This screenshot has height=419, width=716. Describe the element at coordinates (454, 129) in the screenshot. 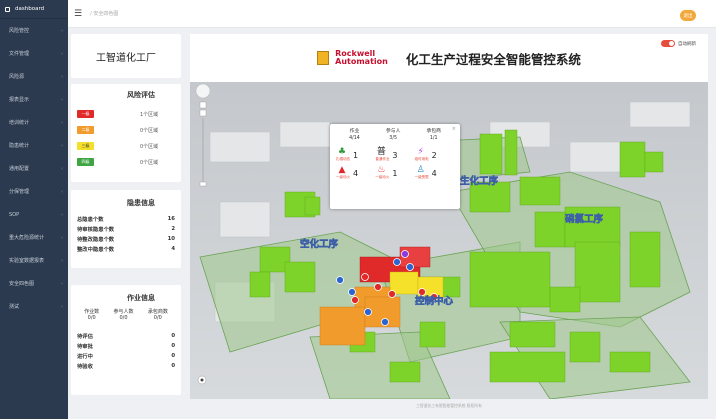

I see `close-icon: ×` at that location.